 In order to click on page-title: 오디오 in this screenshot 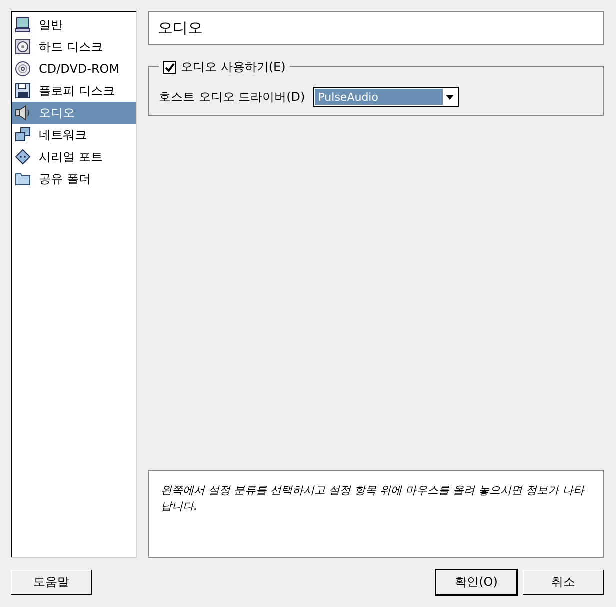, I will do `click(376, 28)`.